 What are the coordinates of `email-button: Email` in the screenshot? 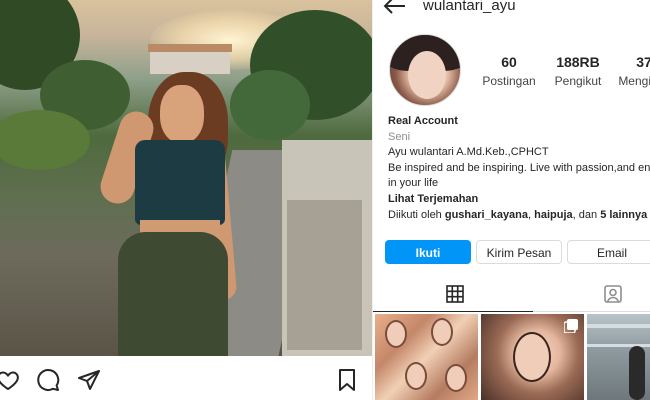 It's located at (608, 252).